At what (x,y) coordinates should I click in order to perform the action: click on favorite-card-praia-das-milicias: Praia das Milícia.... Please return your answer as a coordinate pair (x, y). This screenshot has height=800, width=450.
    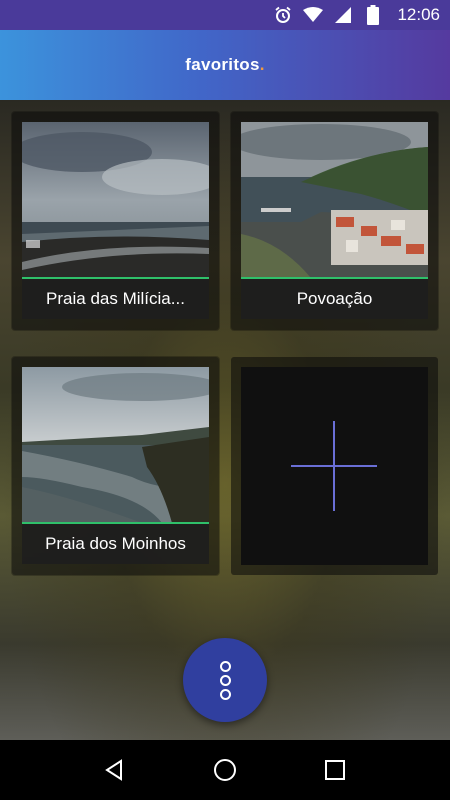
    Looking at the image, I should click on (115, 221).